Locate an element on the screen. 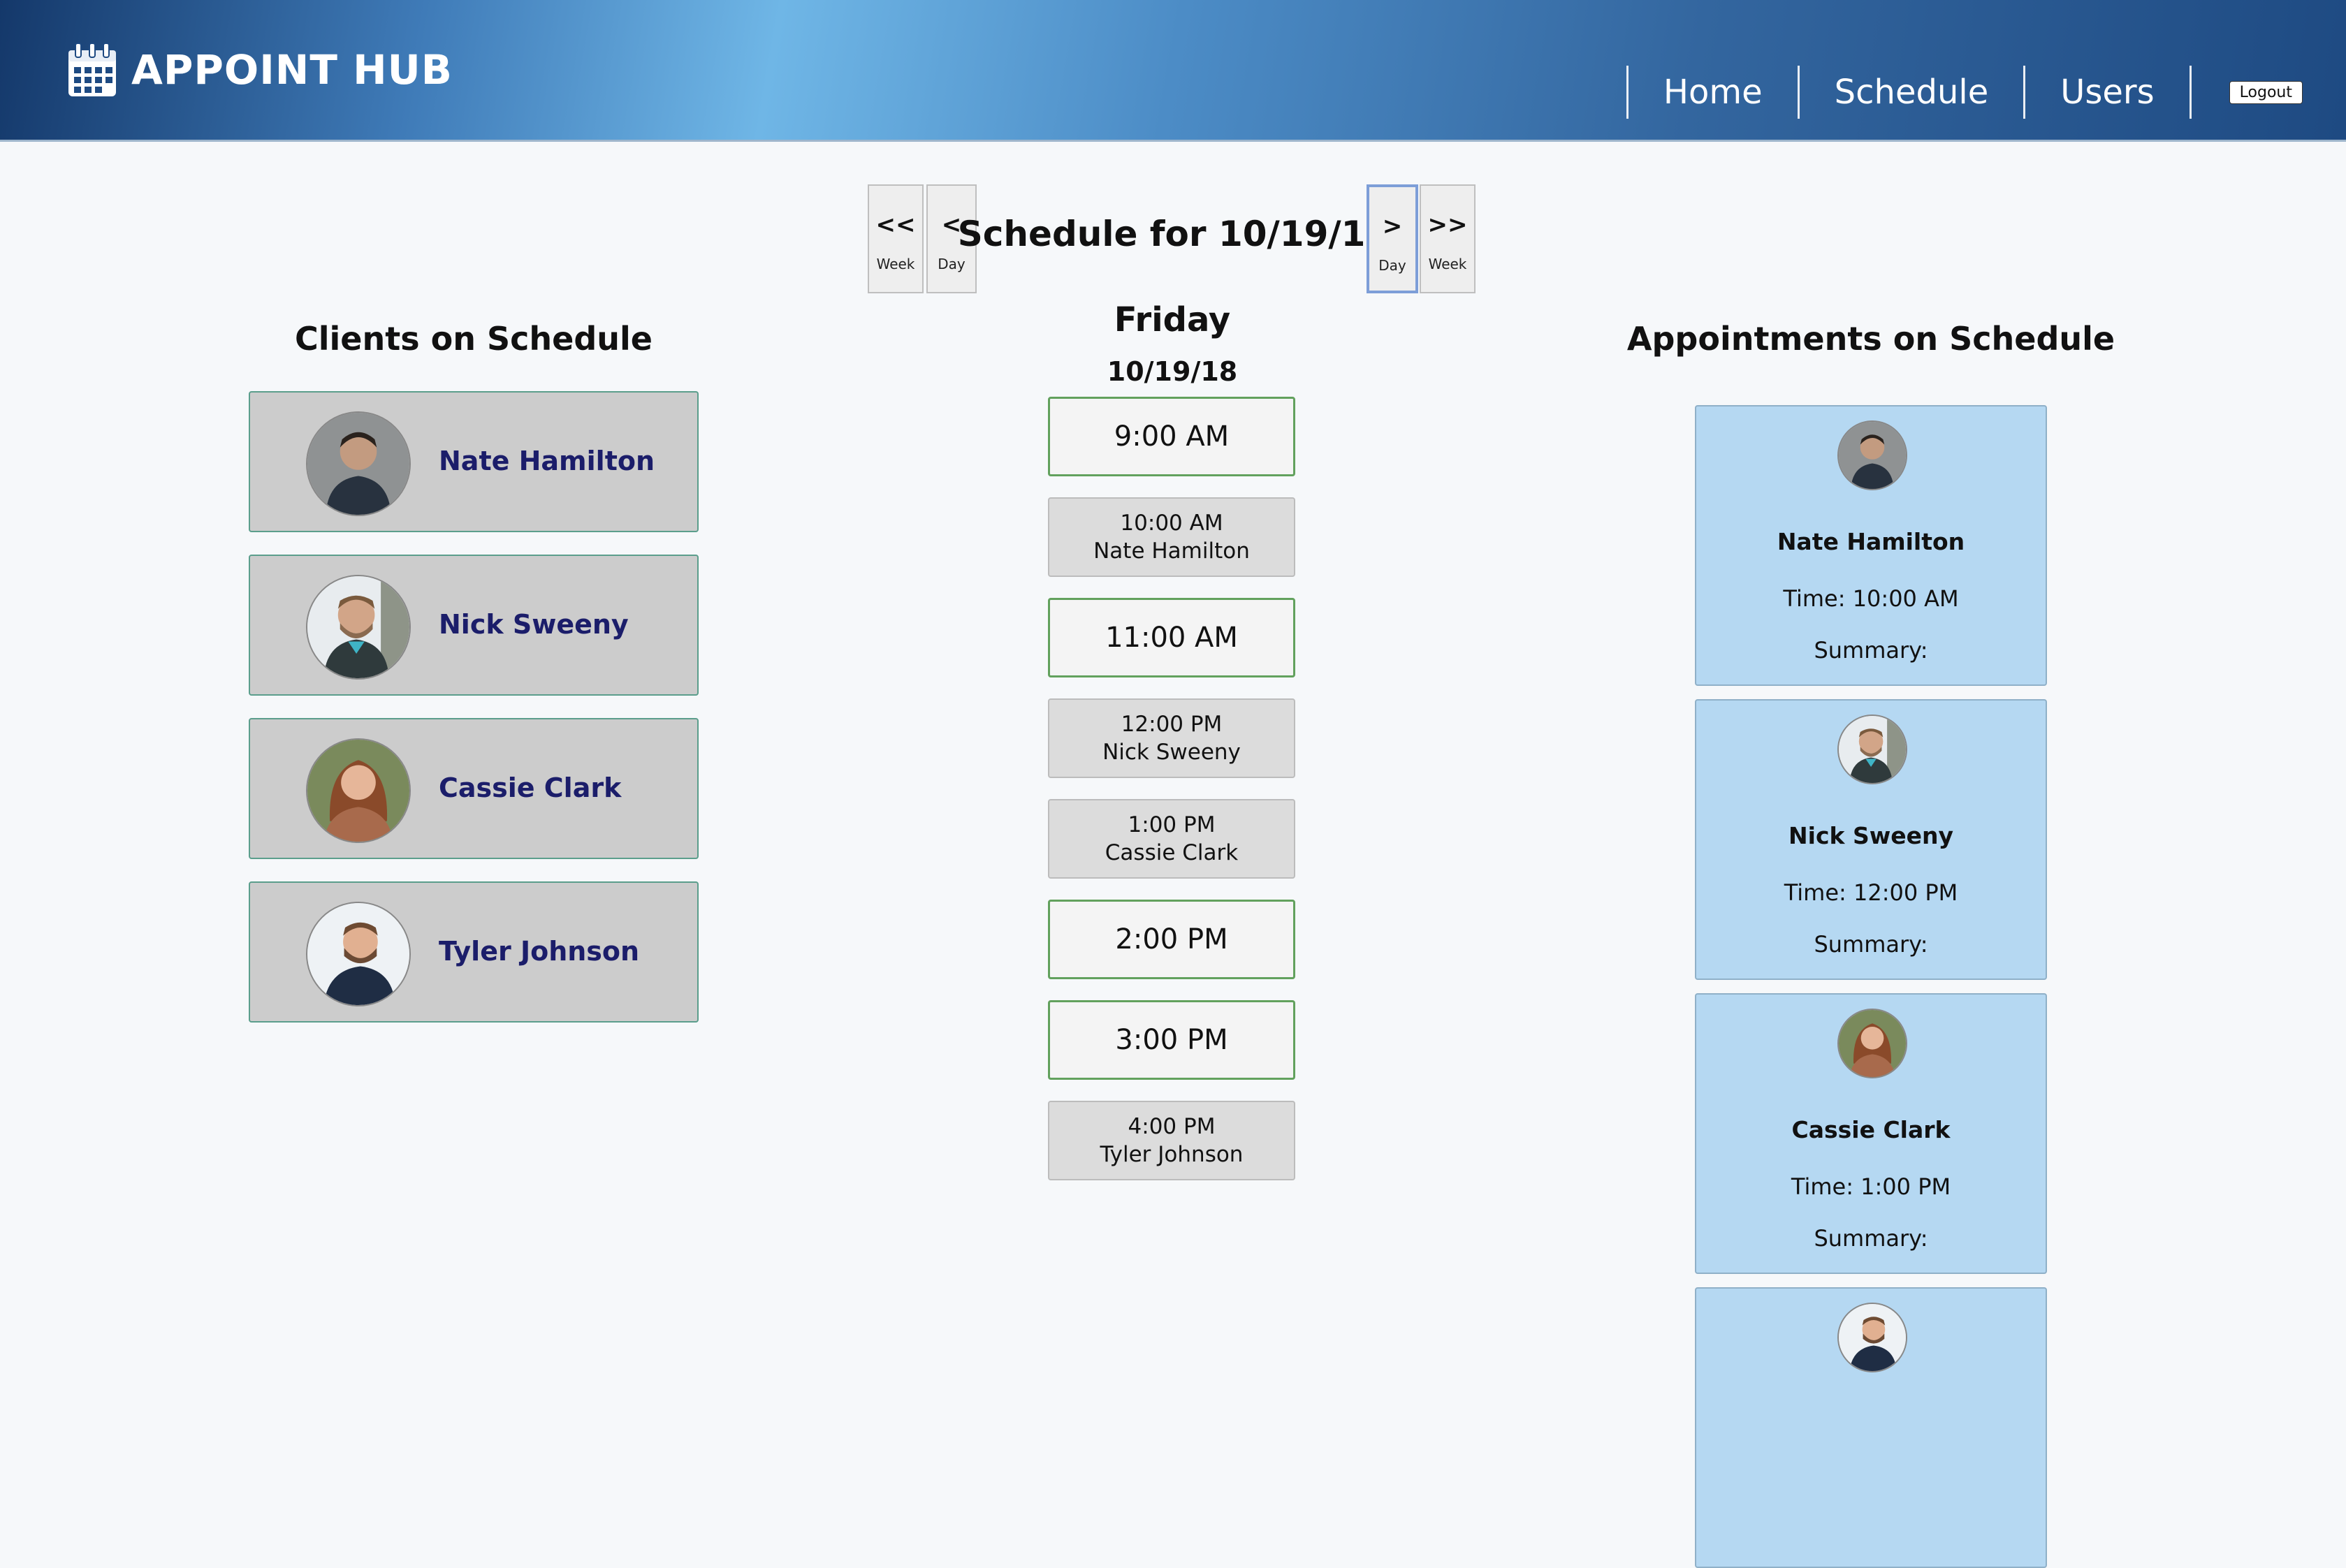 The image size is (2346, 1568). logout-button: Logout is located at coordinates (2266, 92).